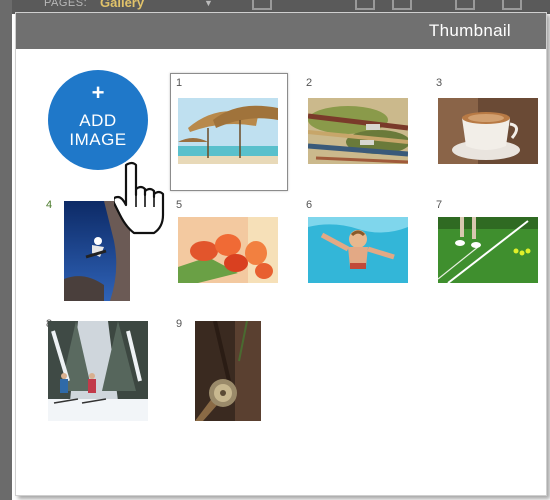  I want to click on add-image-label: ADD IMAGE, so click(98, 130).